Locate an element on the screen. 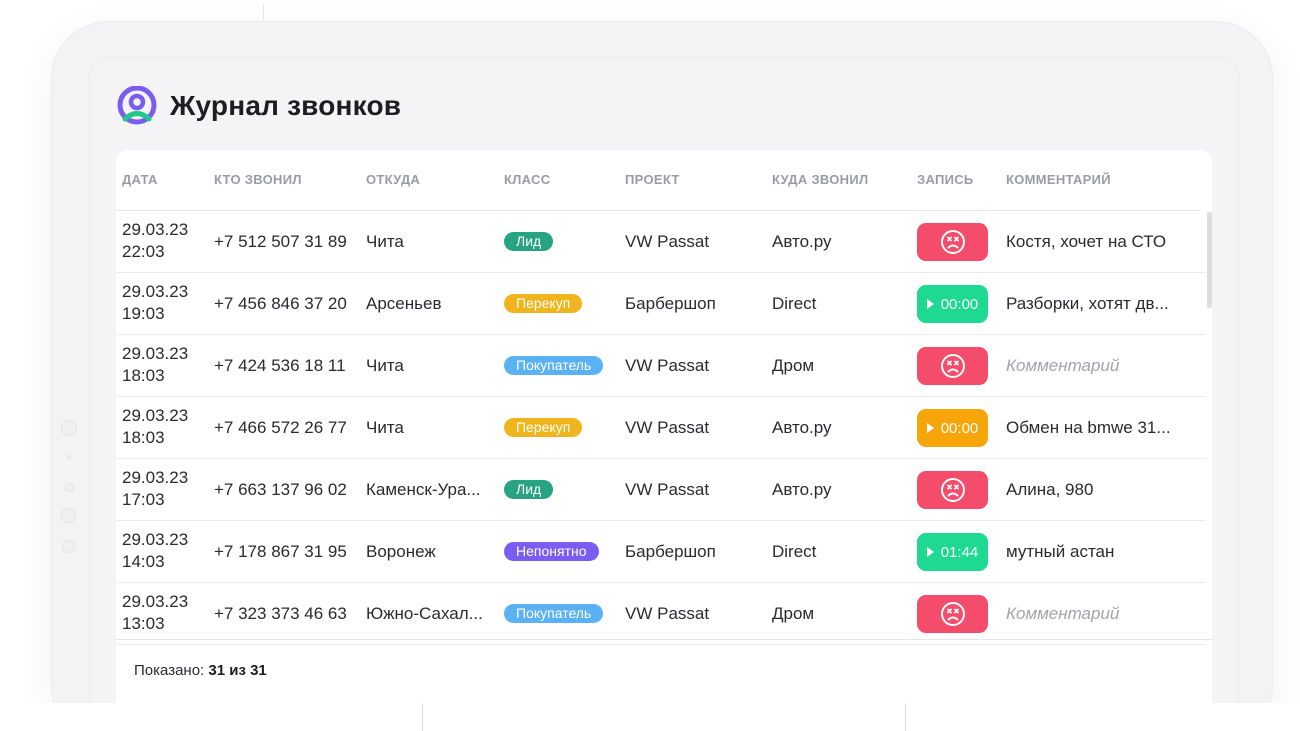  column-header-class: Класс is located at coordinates (527, 179).